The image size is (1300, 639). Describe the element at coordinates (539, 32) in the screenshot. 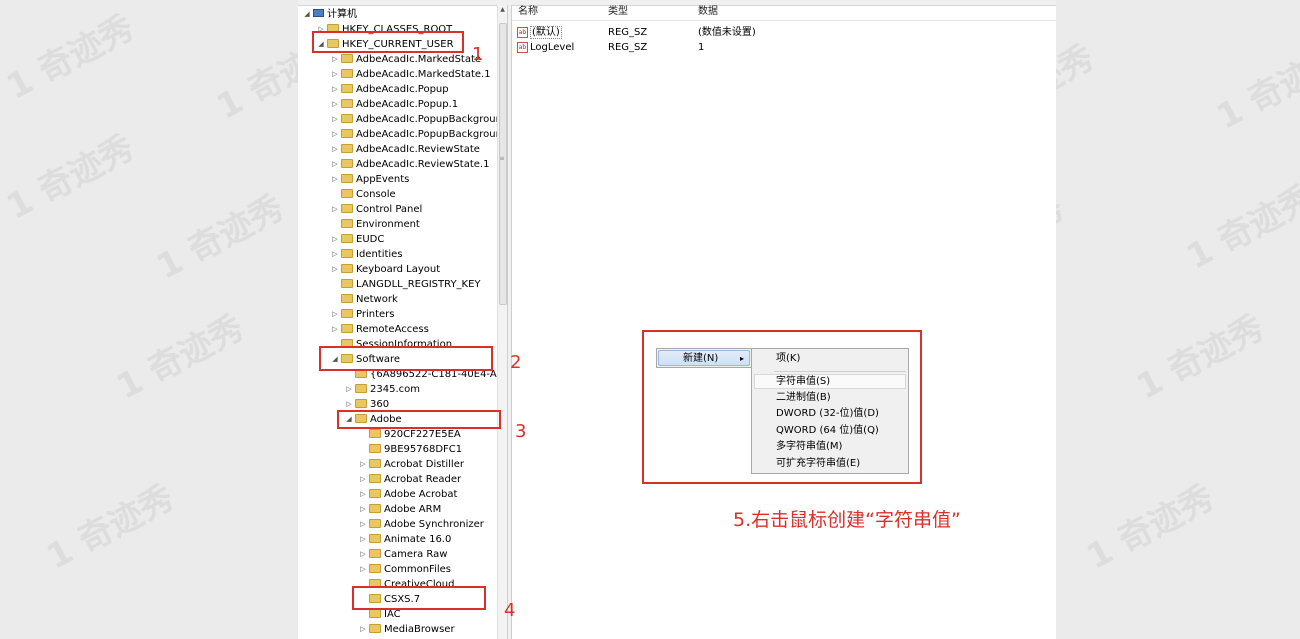

I see `value-row: ab (默认)` at that location.